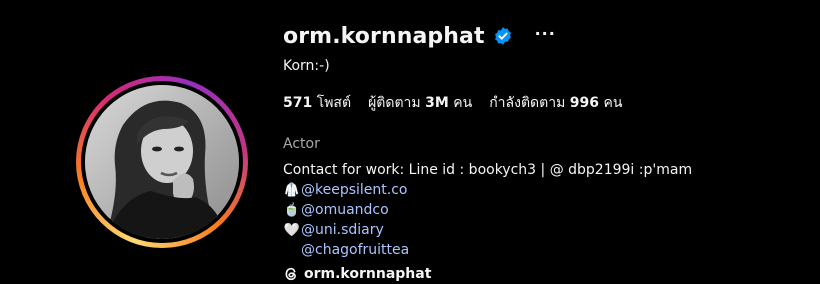  I want to click on following-unit: คน, so click(613, 103).